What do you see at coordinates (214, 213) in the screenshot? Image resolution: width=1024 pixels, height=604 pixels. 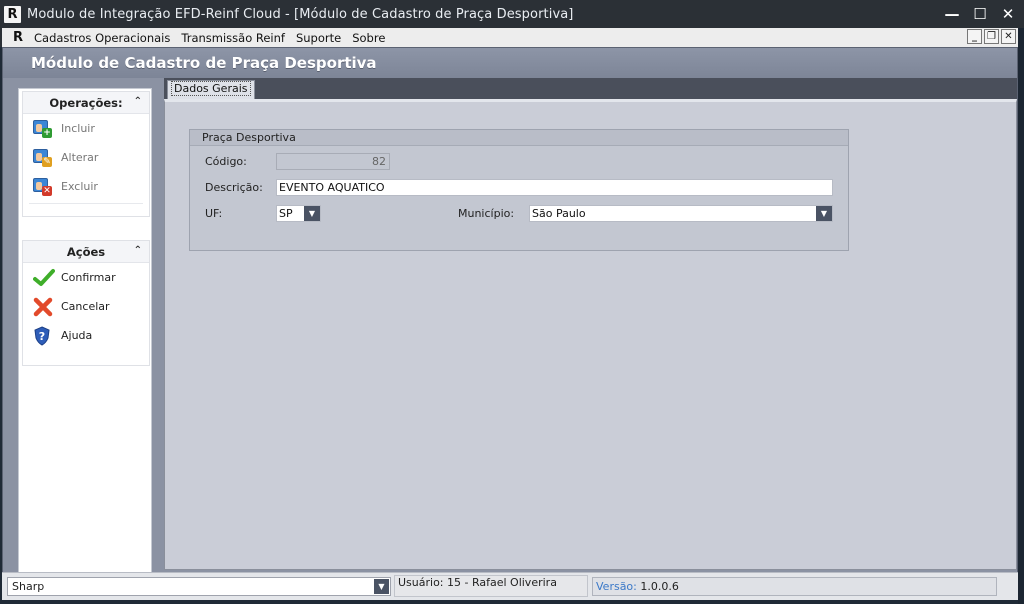 I see `uf-label: UF:` at bounding box center [214, 213].